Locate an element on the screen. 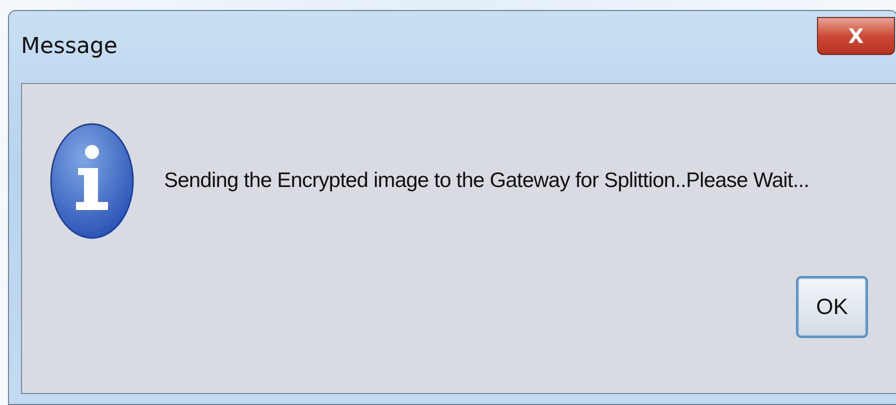  ok-button: OK is located at coordinates (832, 307).